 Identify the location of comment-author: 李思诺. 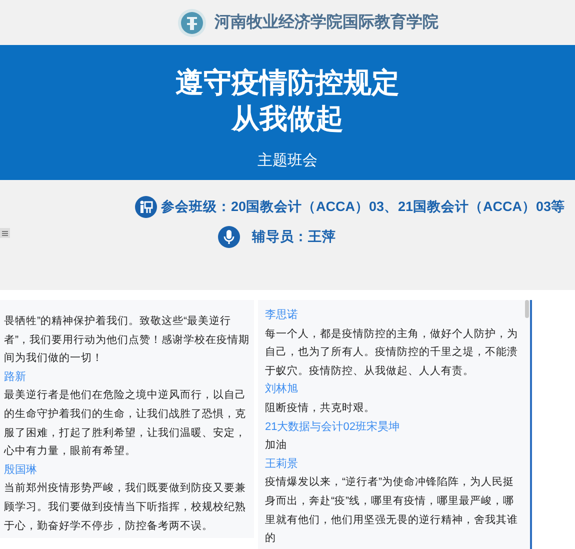
(282, 315).